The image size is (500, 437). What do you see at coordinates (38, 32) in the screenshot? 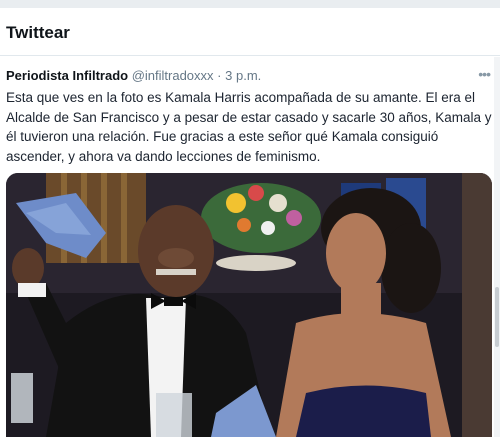
I see `page-title: Twittear` at bounding box center [38, 32].